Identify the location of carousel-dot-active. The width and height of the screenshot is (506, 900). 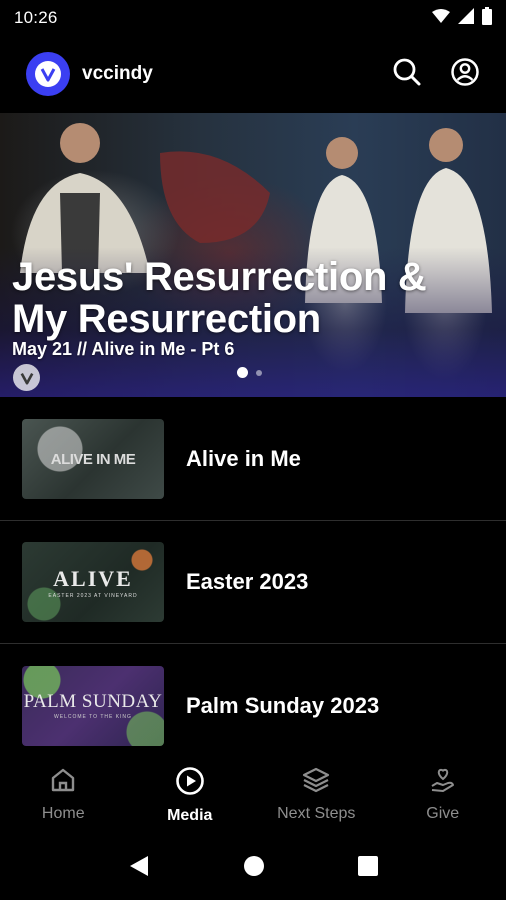
(242, 372).